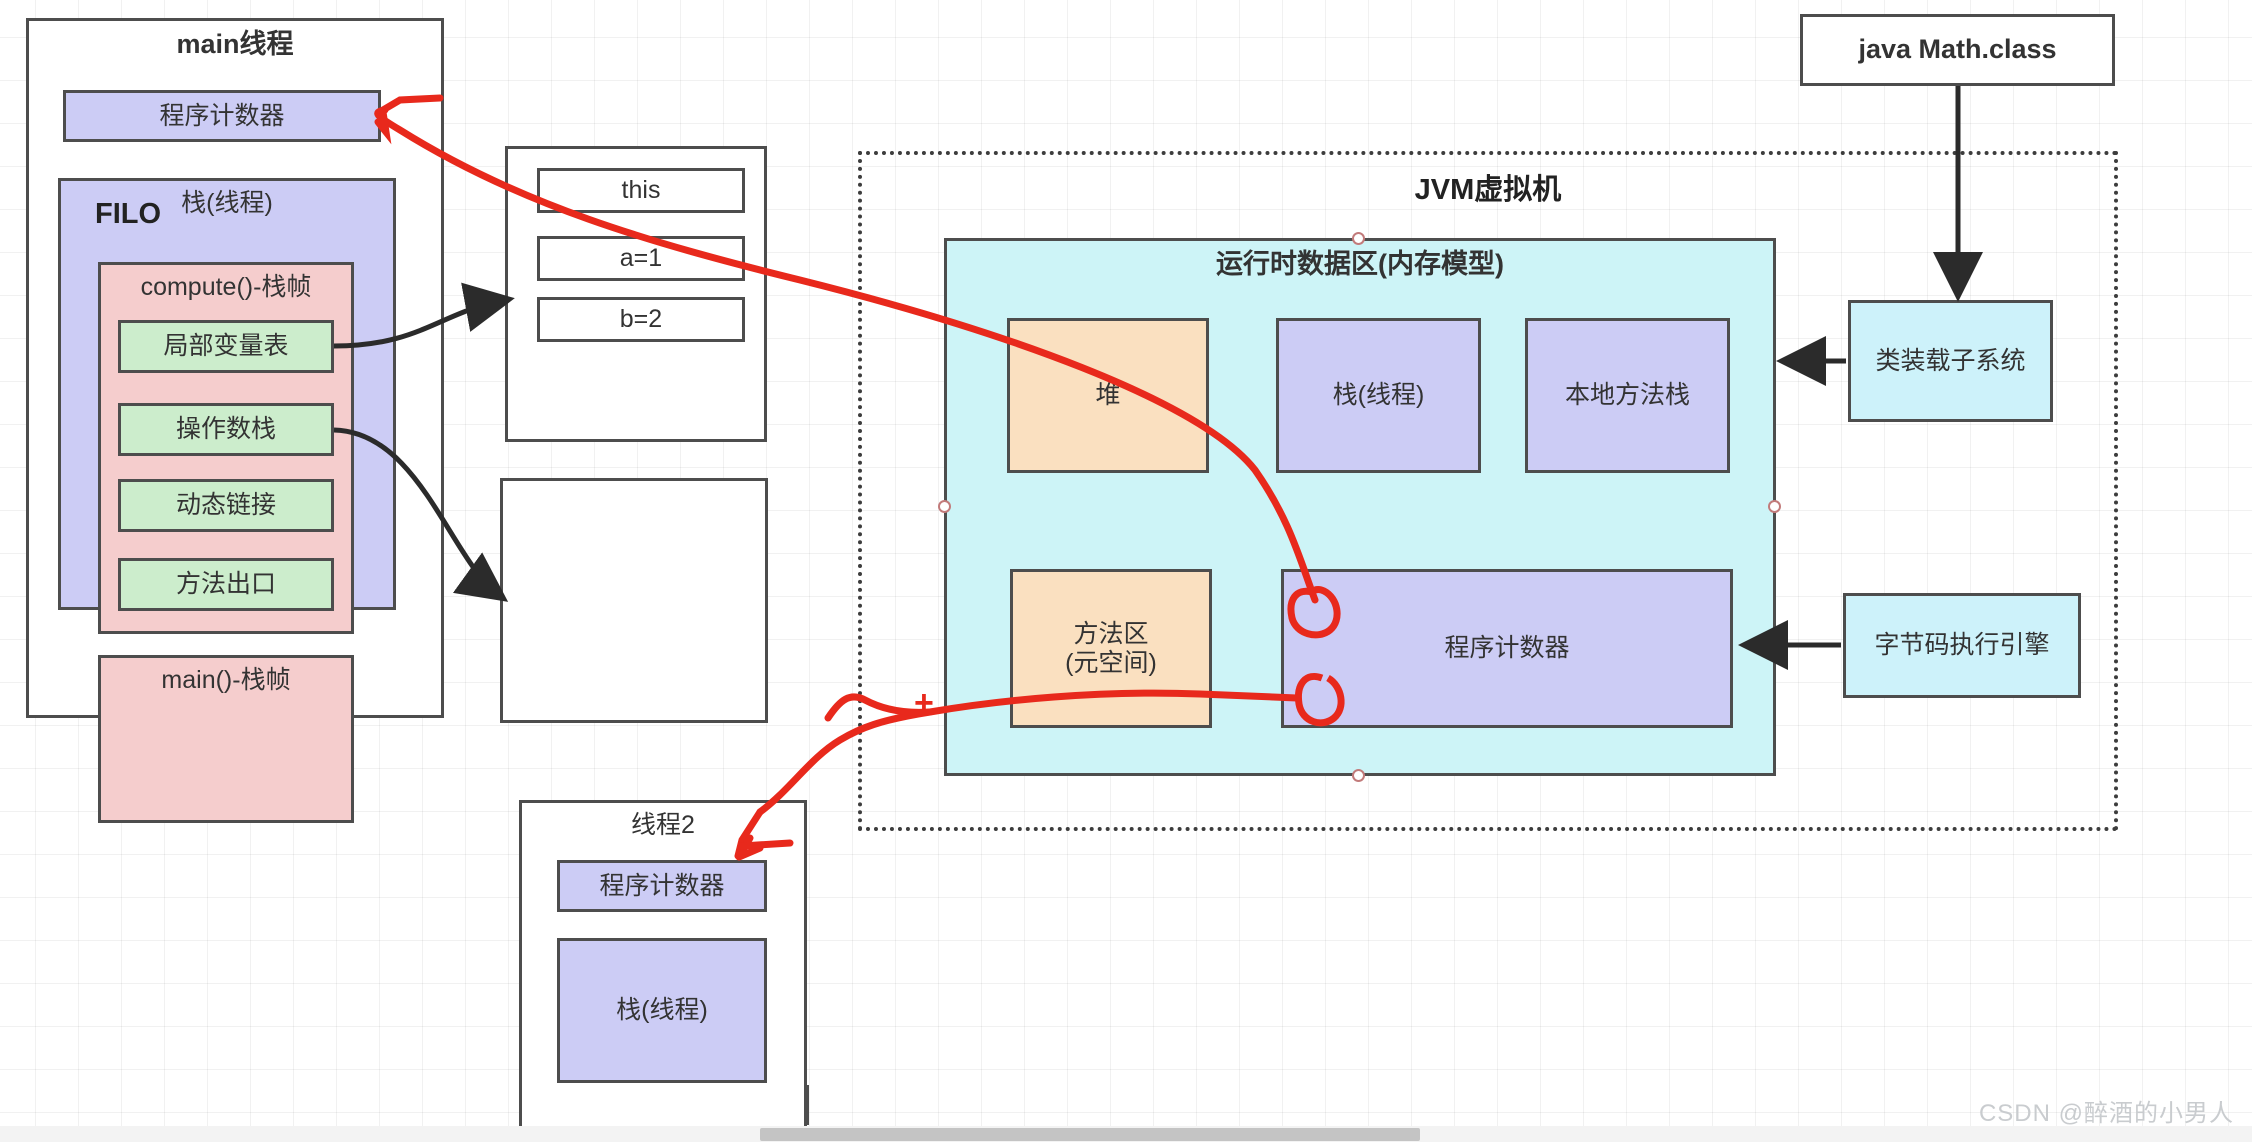 The width and height of the screenshot is (2252, 1142). What do you see at coordinates (1507, 648) in the screenshot?
I see `runtime-region-program-counter: 程序计数器` at bounding box center [1507, 648].